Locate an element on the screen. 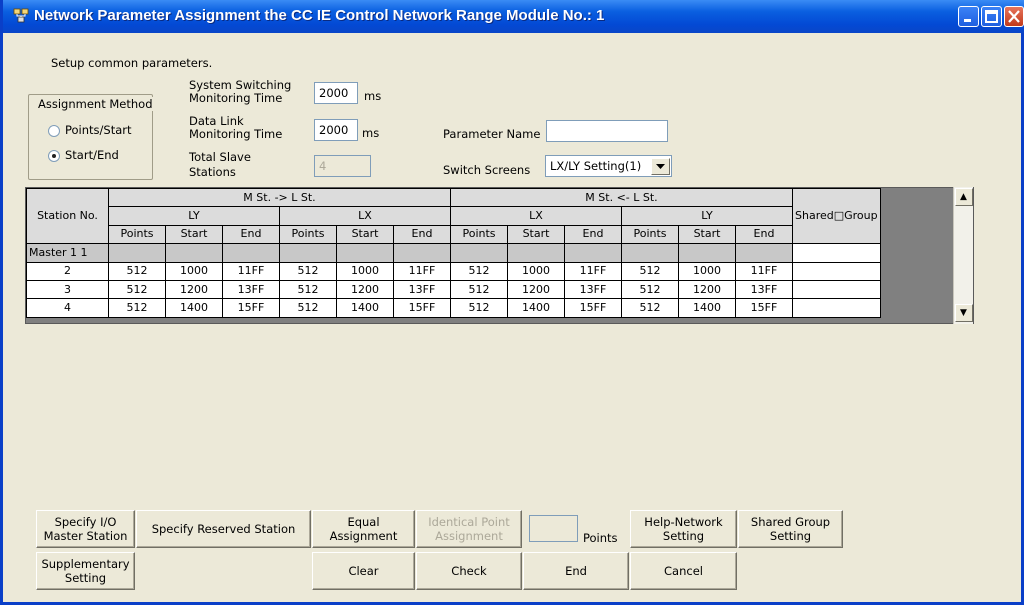 The width and height of the screenshot is (1024, 605). points-start-radio is located at coordinates (54, 131).